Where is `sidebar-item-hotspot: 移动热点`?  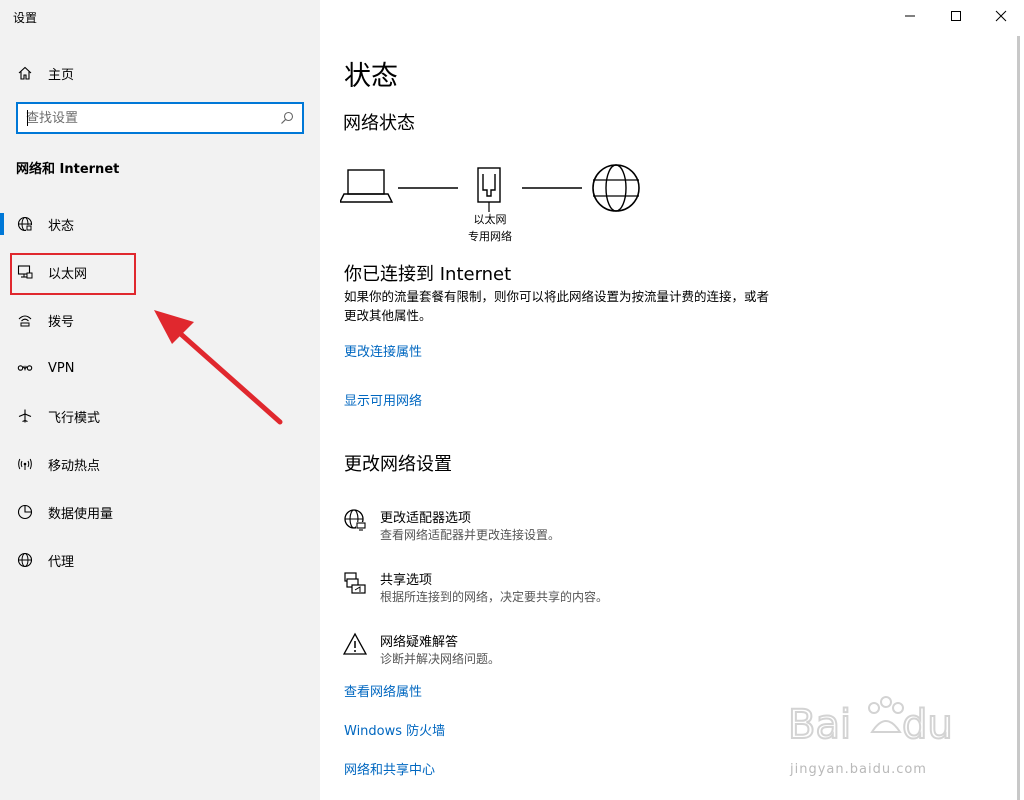 sidebar-item-hotspot: 移动热点 is located at coordinates (160, 464).